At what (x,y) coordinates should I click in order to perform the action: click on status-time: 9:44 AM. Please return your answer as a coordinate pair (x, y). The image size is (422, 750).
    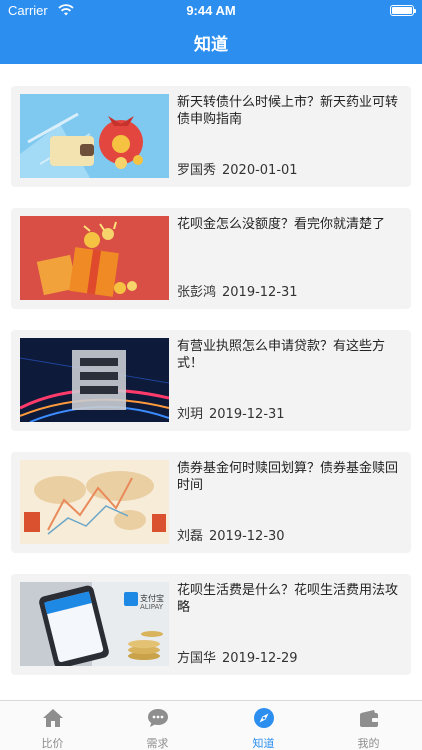
    Looking at the image, I should click on (211, 10).